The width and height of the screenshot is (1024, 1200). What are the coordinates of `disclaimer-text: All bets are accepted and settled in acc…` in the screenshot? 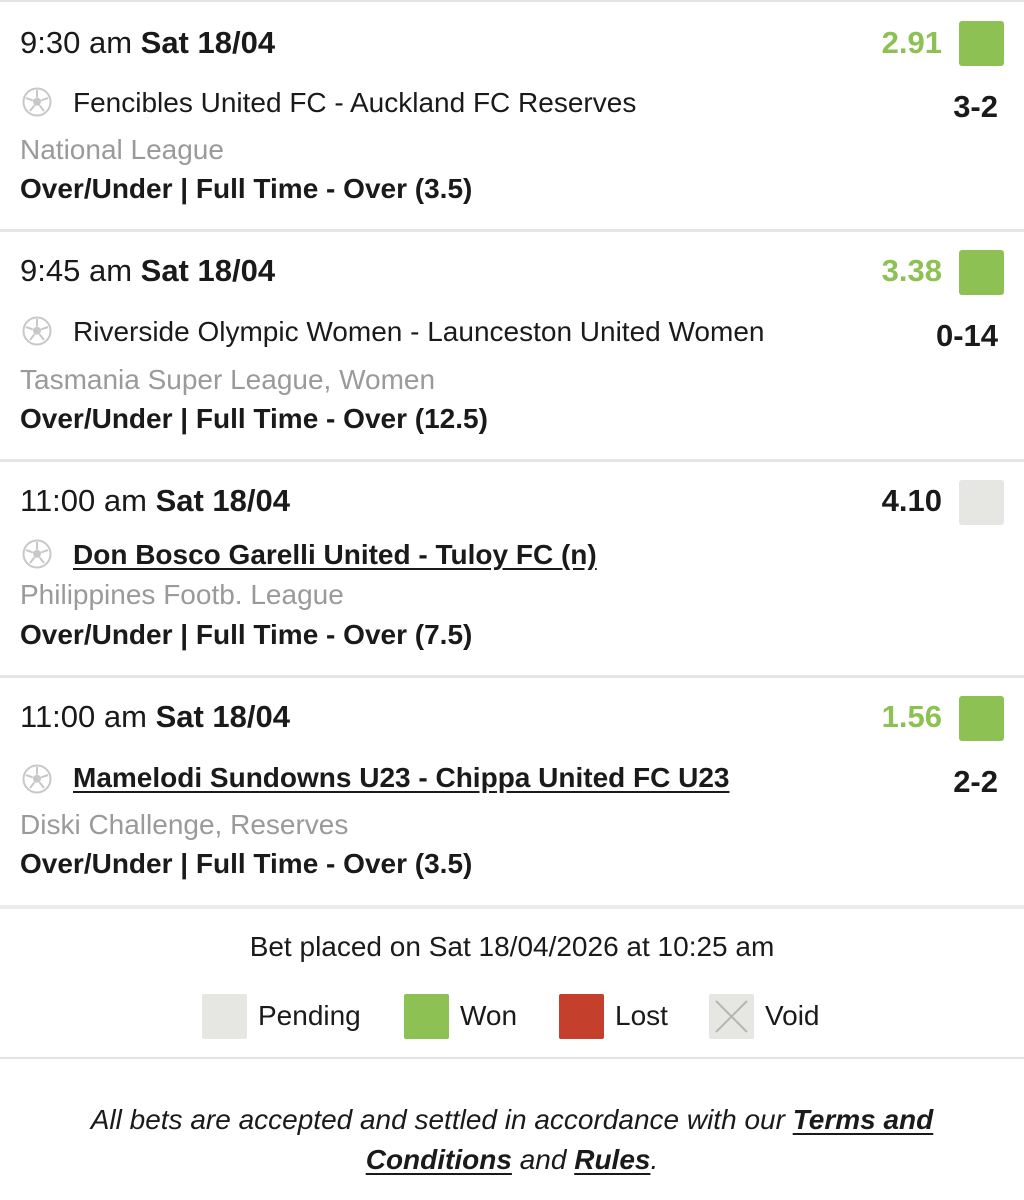 It's located at (437, 1119).